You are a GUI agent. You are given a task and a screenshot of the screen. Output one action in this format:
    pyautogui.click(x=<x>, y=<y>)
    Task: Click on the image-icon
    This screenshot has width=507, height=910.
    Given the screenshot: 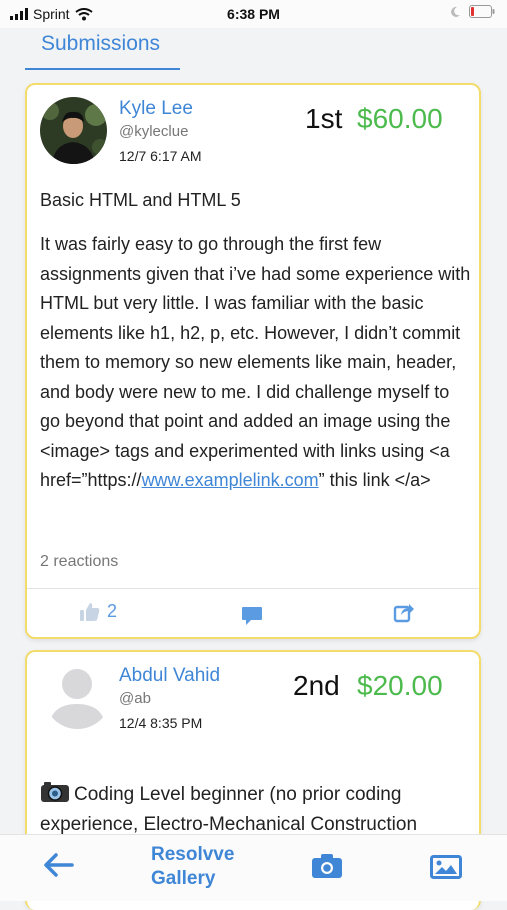 What is the action you would take?
    pyautogui.click(x=446, y=867)
    